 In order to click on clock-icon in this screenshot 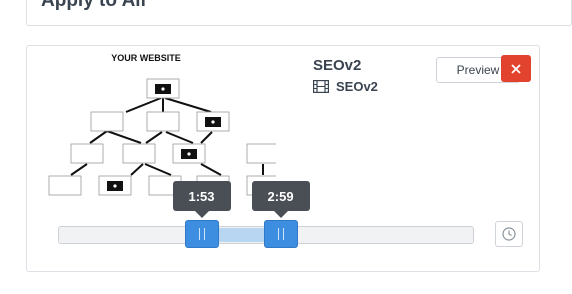, I will do `click(509, 234)`.